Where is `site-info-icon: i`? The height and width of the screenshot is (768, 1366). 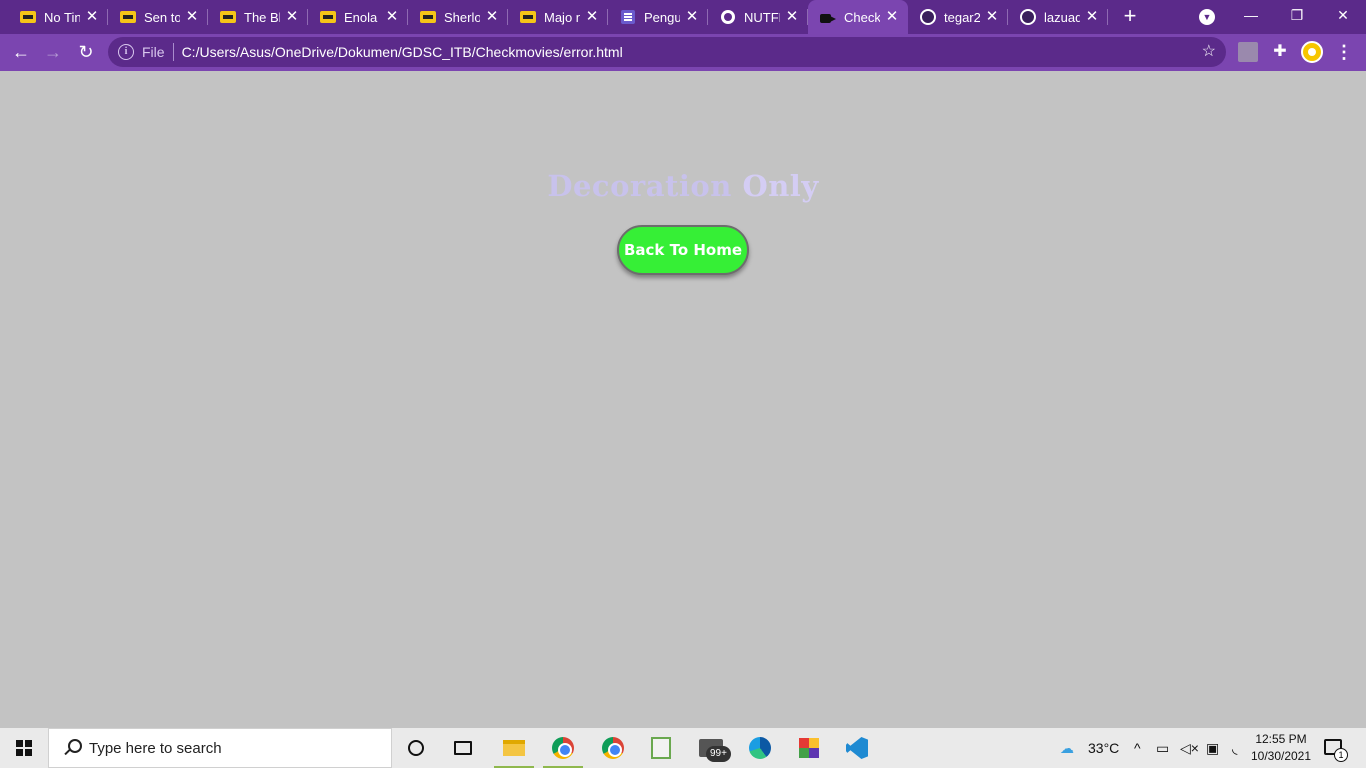
site-info-icon: i is located at coordinates (126, 52).